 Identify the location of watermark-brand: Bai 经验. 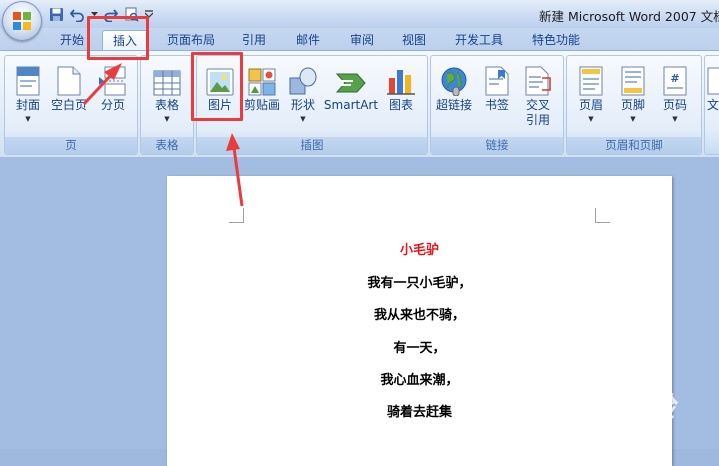
(615, 407).